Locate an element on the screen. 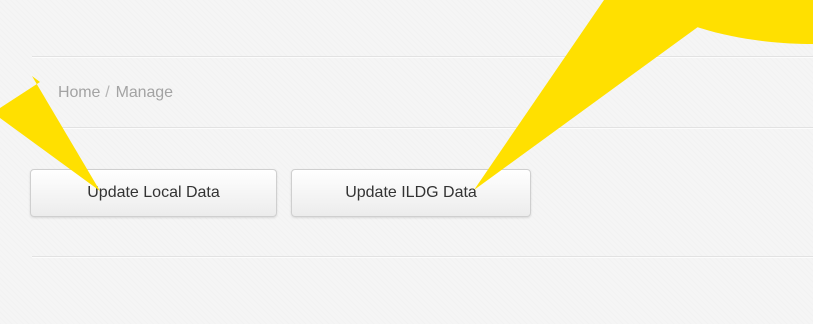 The width and height of the screenshot is (813, 324). breadcrumb-current: Manage is located at coordinates (144, 92).